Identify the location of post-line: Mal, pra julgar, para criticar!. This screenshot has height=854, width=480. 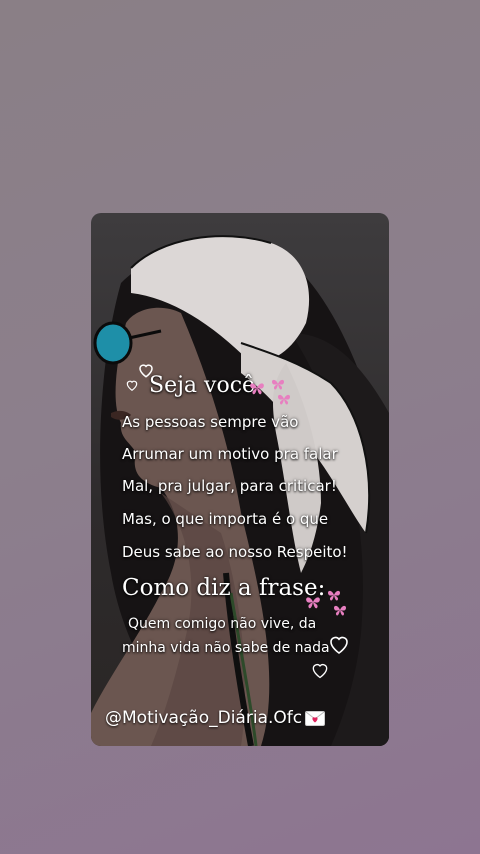
(229, 486).